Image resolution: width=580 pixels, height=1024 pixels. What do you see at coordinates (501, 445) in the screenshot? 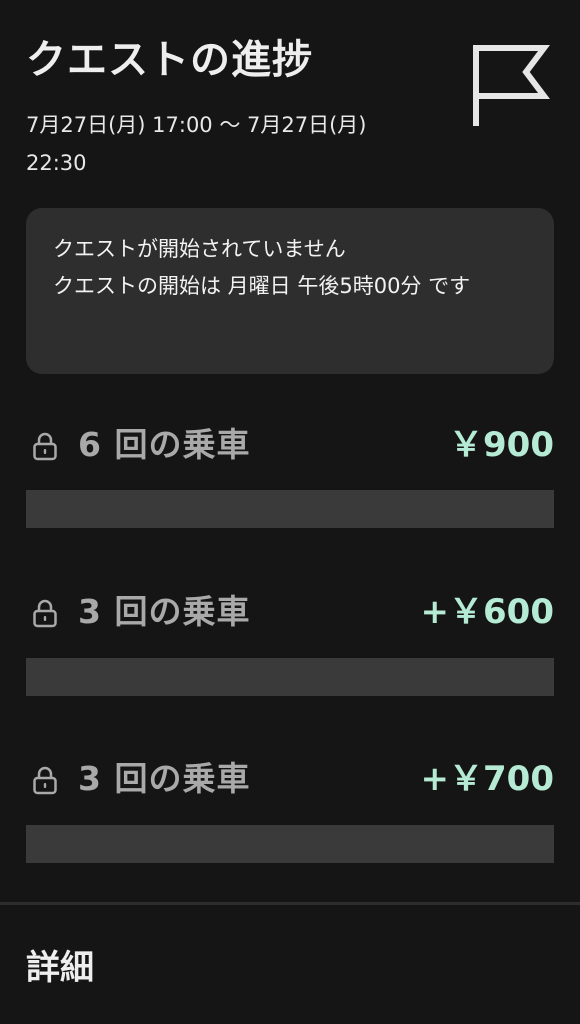
I see `quest-reward: ￥900` at bounding box center [501, 445].